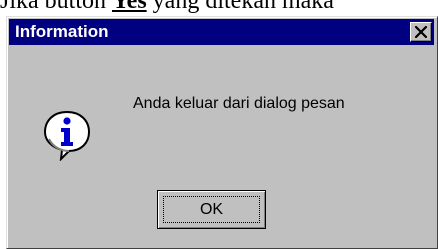  I want to click on ok-button-label: OK, so click(211, 209).